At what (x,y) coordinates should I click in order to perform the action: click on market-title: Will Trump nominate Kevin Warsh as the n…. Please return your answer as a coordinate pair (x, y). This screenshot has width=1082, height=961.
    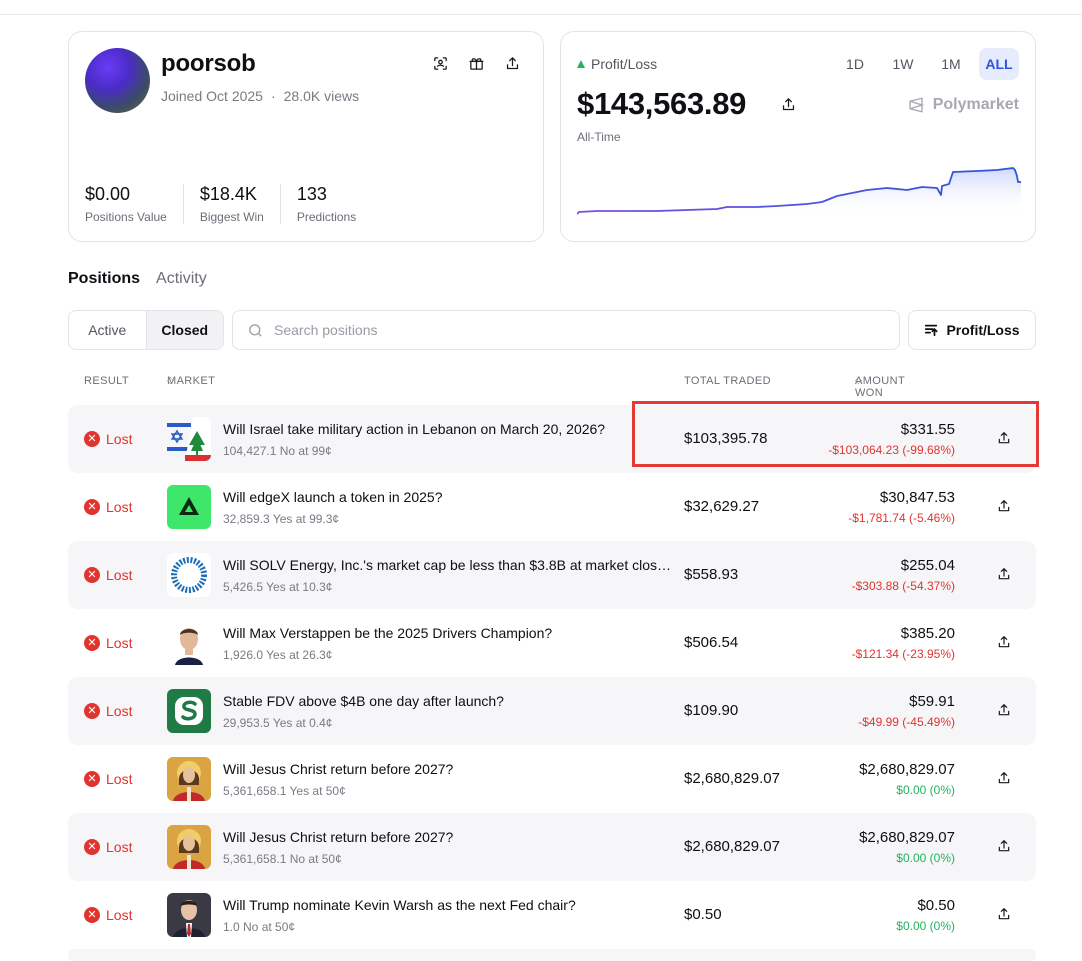
    Looking at the image, I should click on (399, 905).